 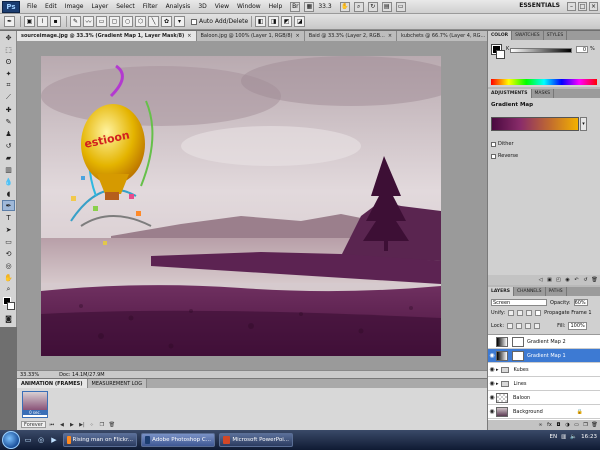 What do you see at coordinates (351, 36) in the screenshot?
I see `tab-baid: Baid @ 33.3% (Layer 2, RGB... ×` at bounding box center [351, 36].